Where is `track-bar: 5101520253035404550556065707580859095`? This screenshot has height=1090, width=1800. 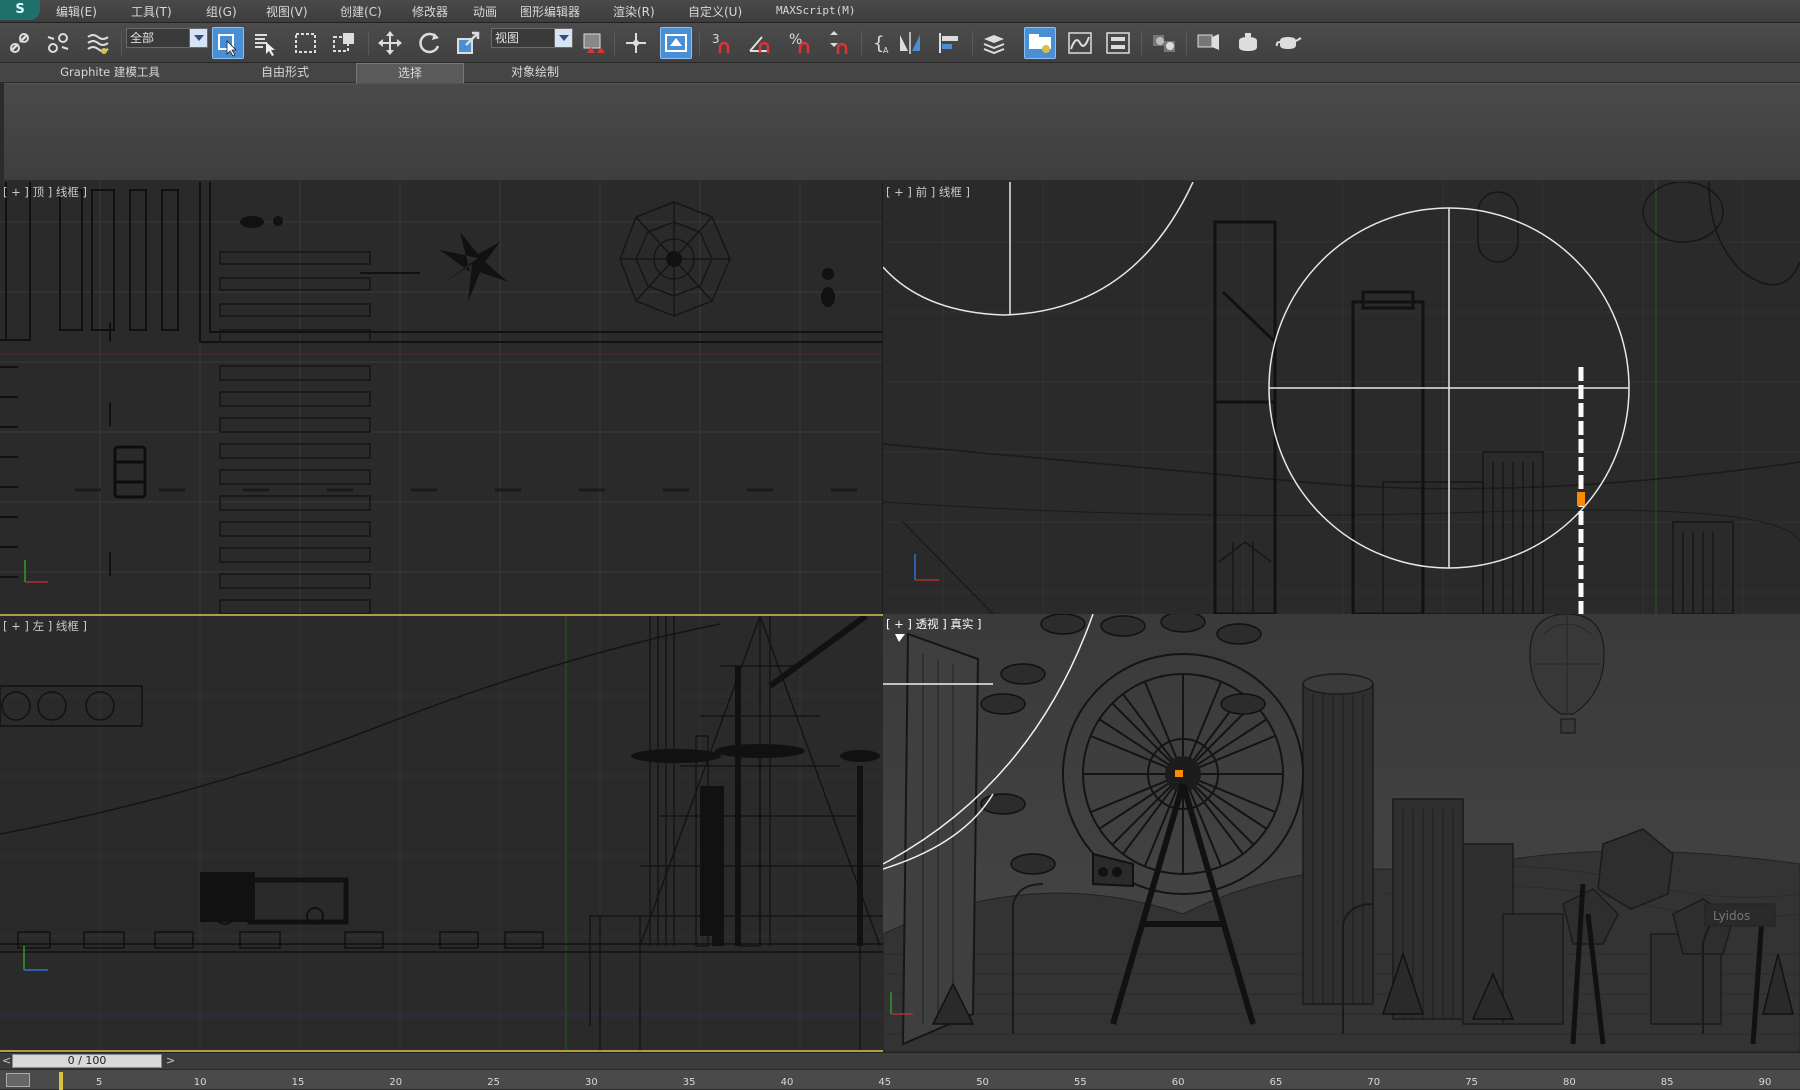 track-bar: 5101520253035404550556065707580859095 is located at coordinates (900, 1079).